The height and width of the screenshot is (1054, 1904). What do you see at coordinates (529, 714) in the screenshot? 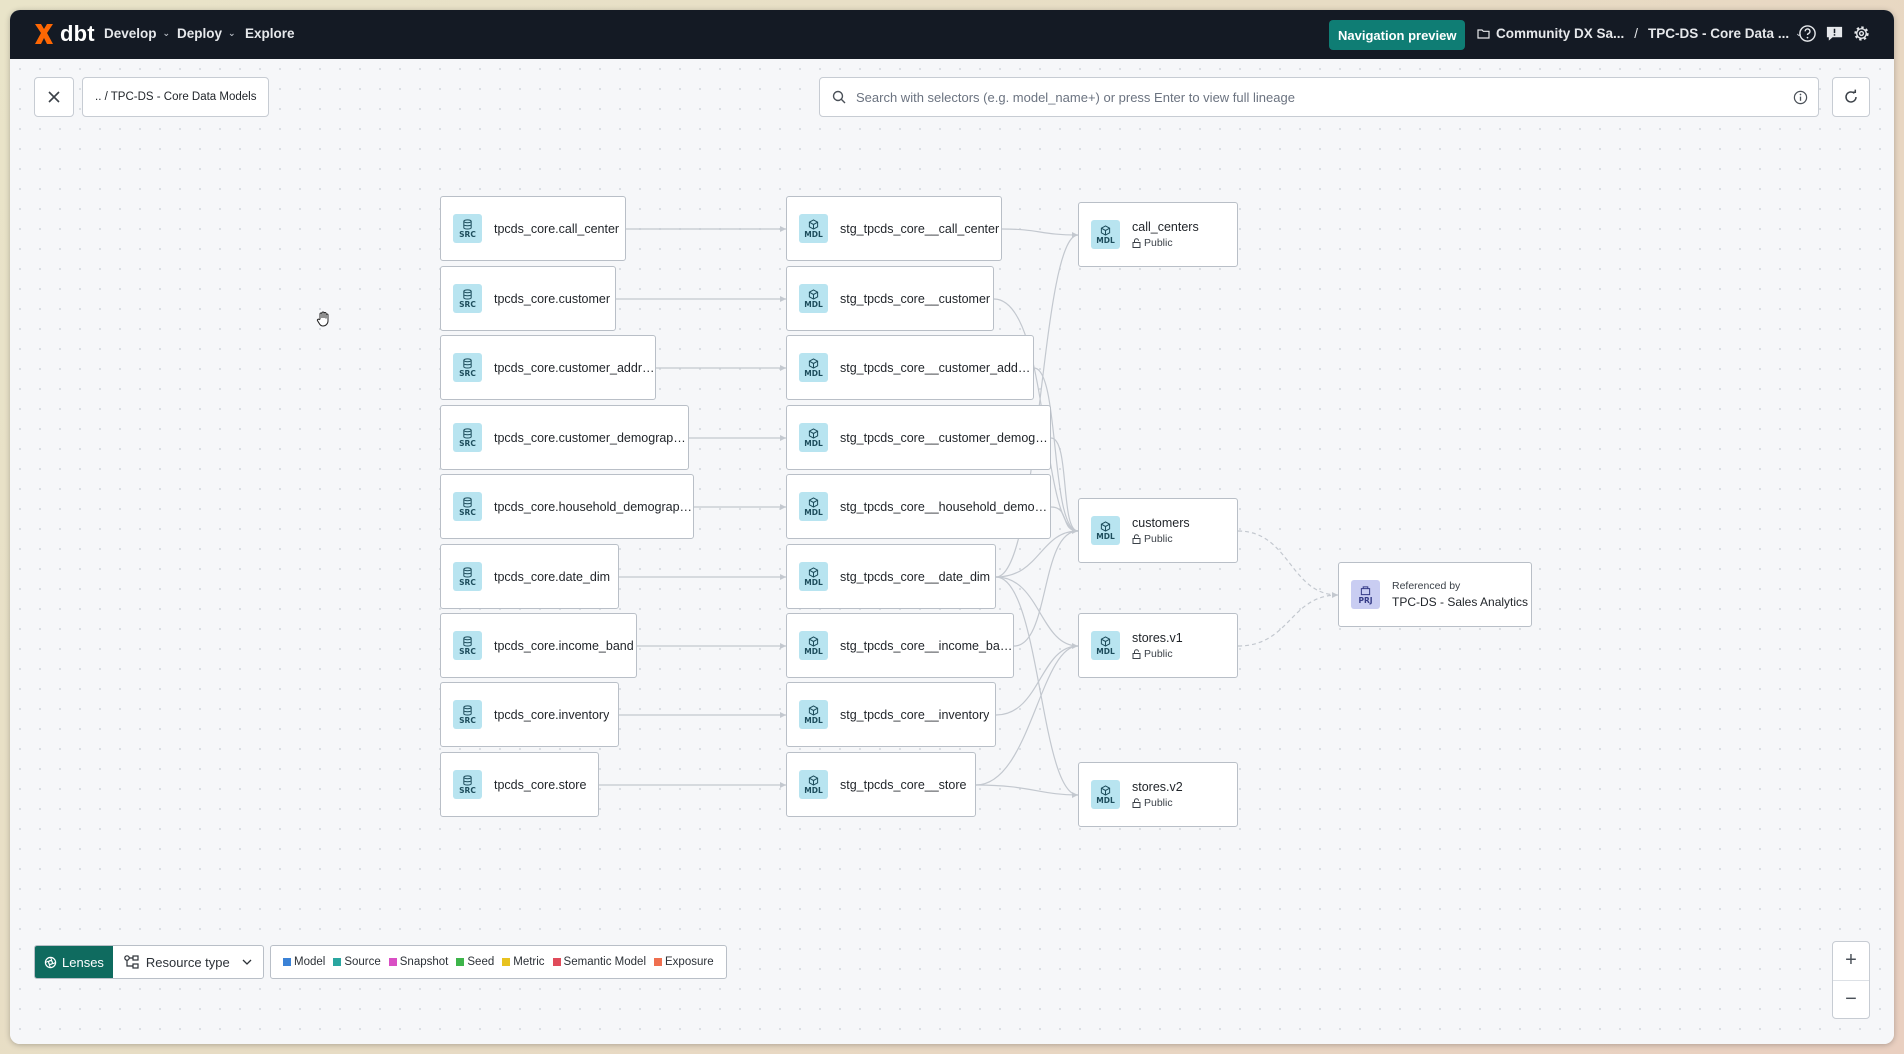
I see `source-node: SRC tpcds_core.inventory` at bounding box center [529, 714].